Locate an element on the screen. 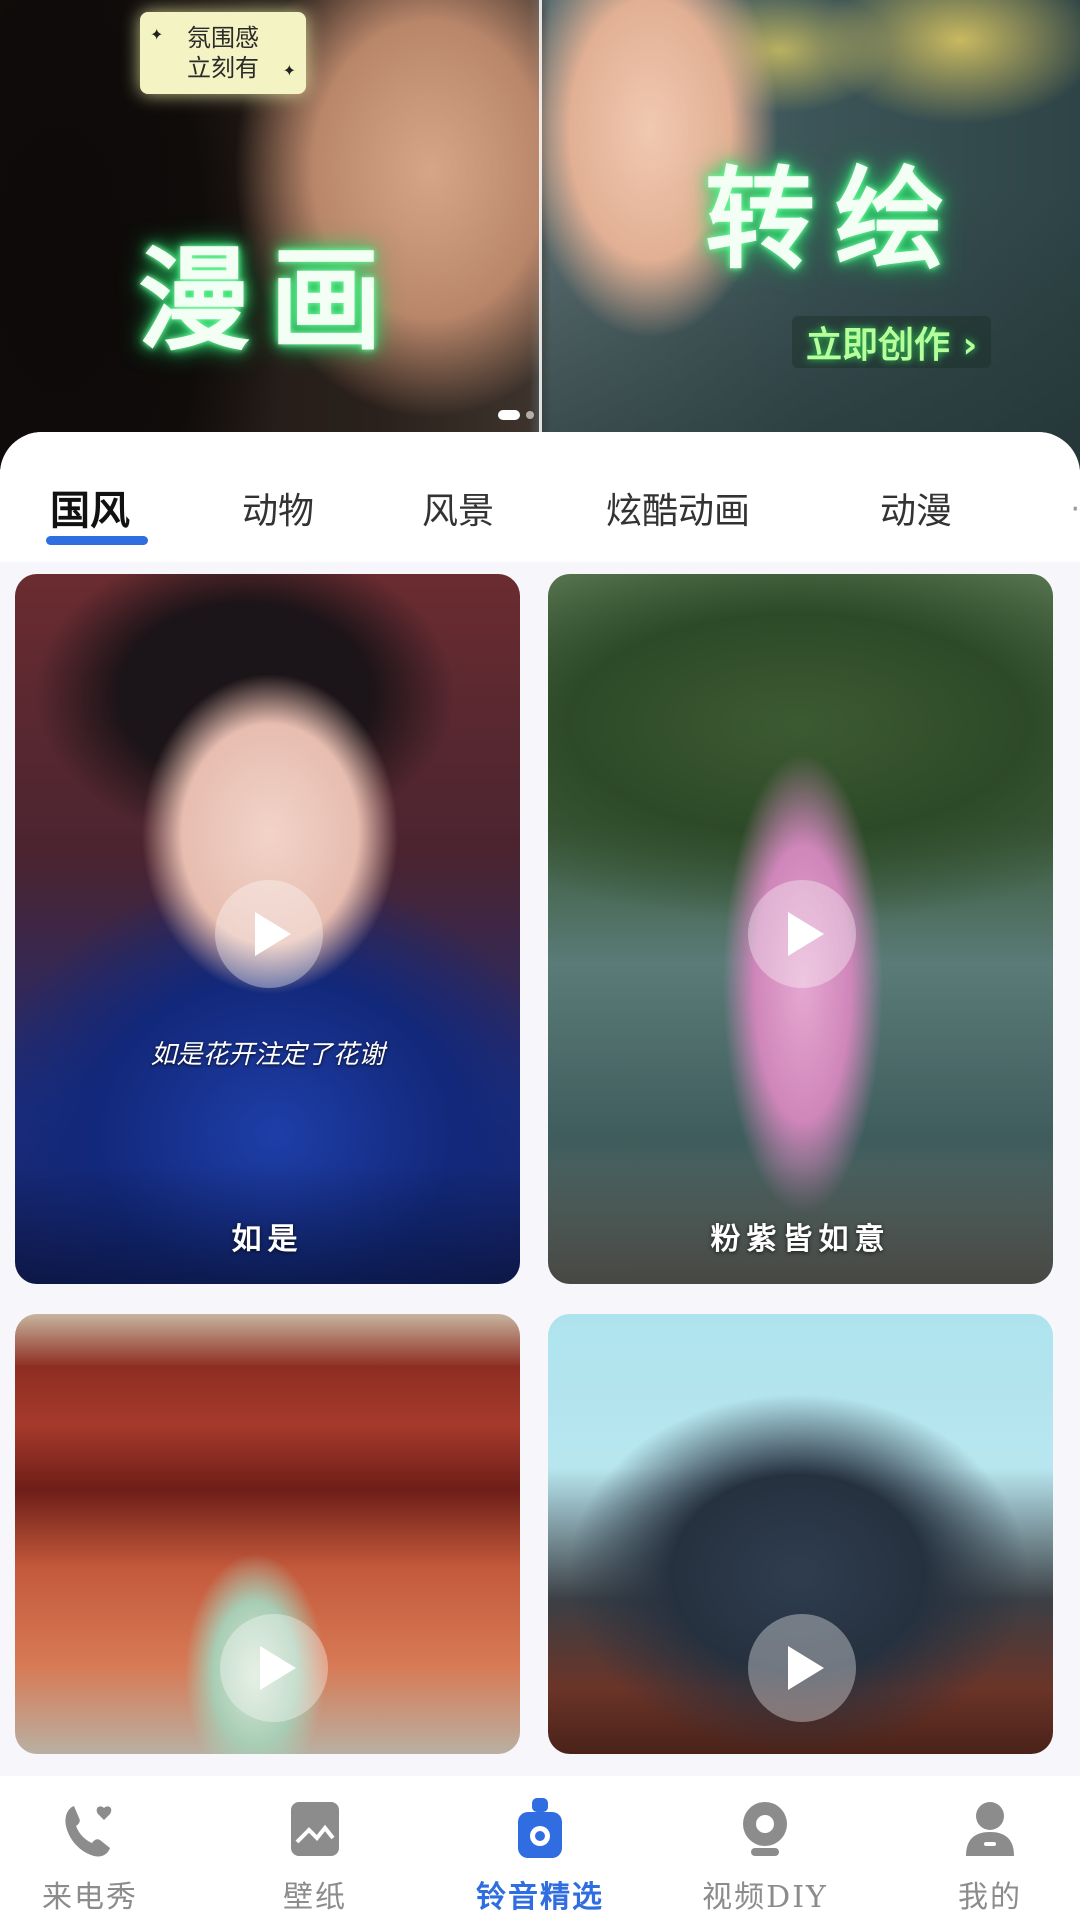 The image size is (1080, 1920). banner-headline-right: 转绘 is located at coordinates (835, 220).